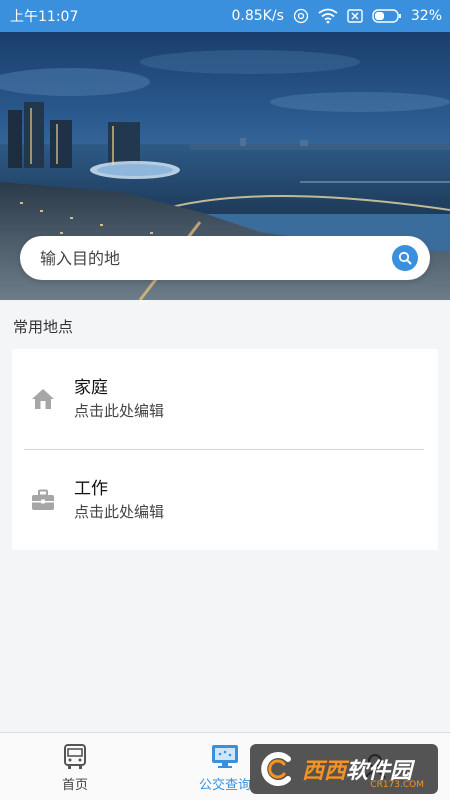 The height and width of the screenshot is (800, 450). I want to click on watermark-c-icon, so click(276, 769).